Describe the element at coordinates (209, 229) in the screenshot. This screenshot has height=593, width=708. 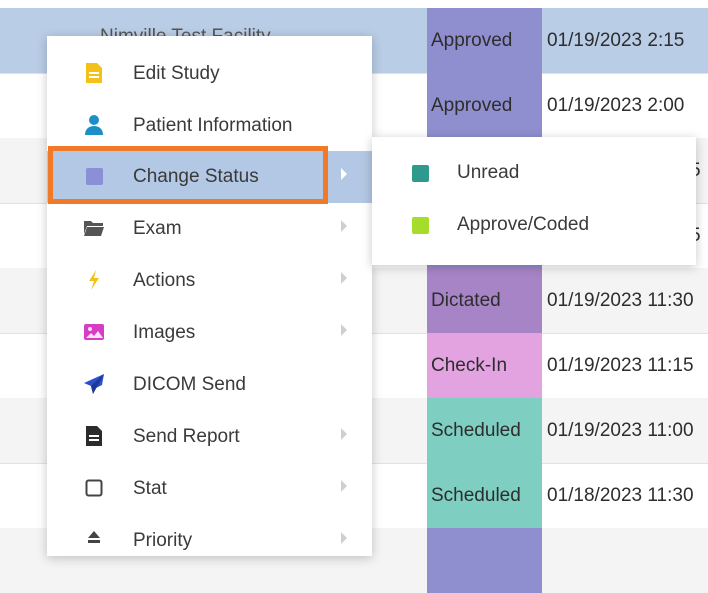
I see `menu-item-exam: Exam` at that location.